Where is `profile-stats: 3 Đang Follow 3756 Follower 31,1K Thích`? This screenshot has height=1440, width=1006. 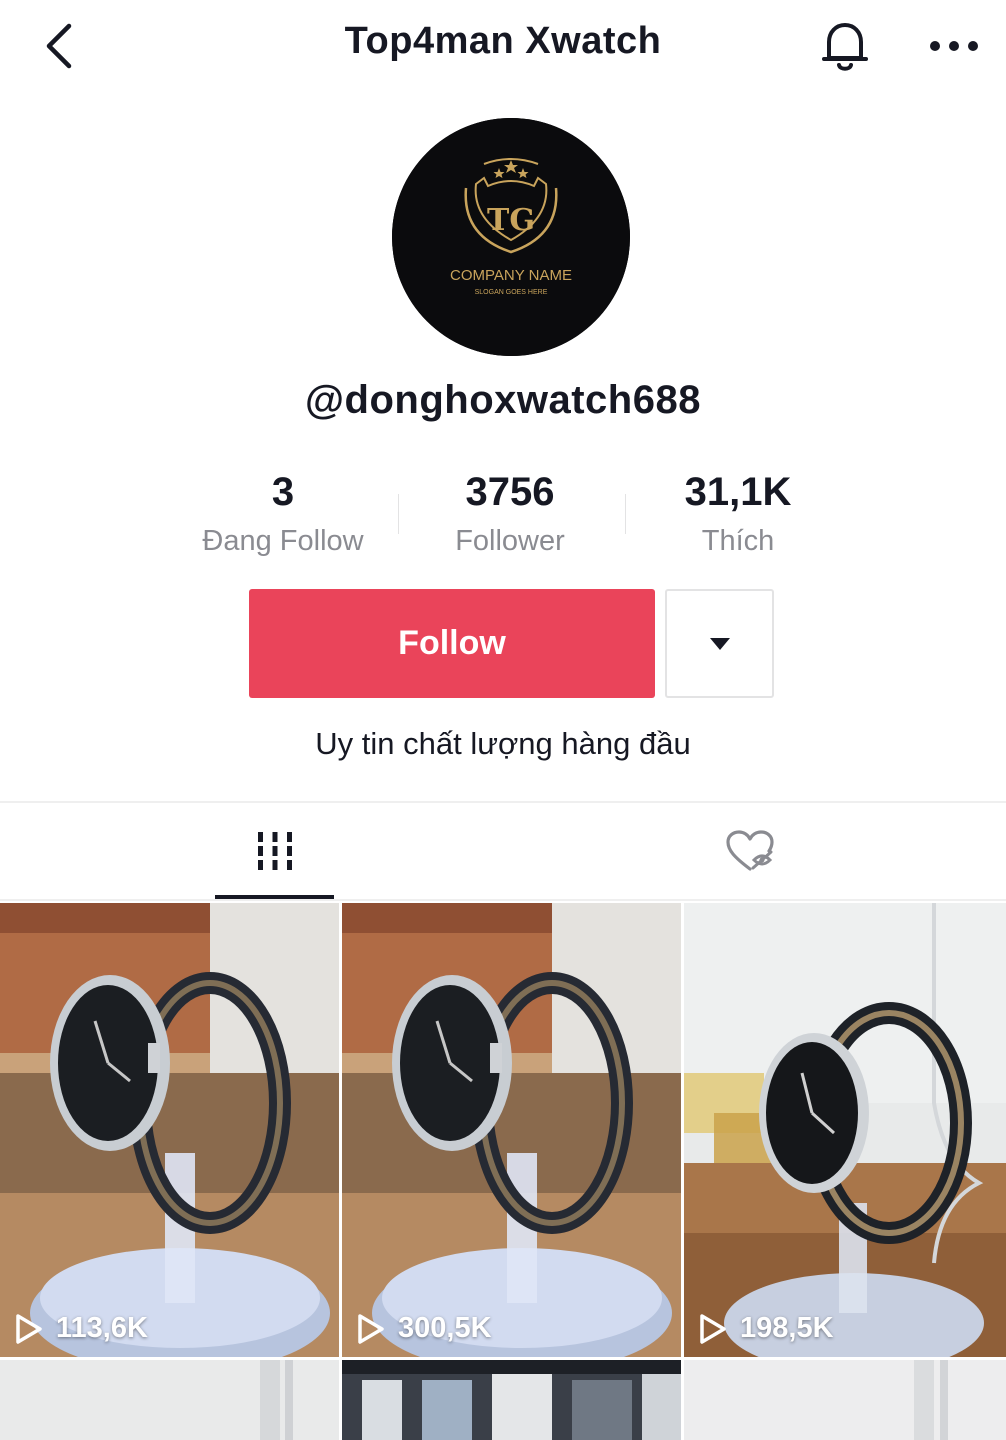 profile-stats: 3 Đang Follow 3756 Follower 31,1K Thích is located at coordinates (510, 518).